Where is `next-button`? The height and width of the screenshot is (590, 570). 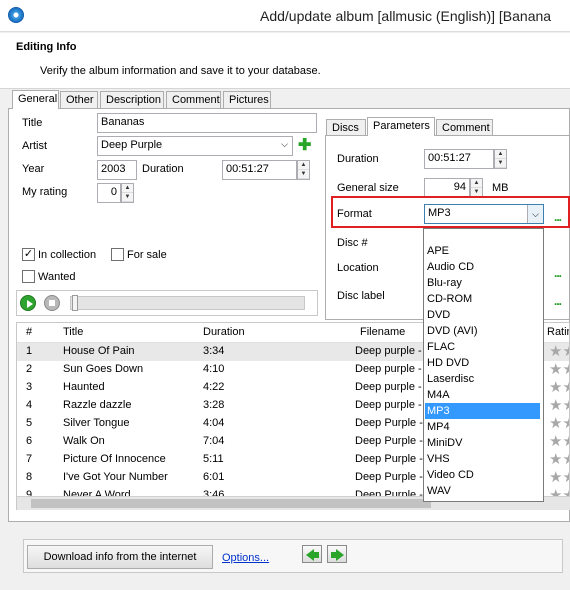
next-button is located at coordinates (337, 554).